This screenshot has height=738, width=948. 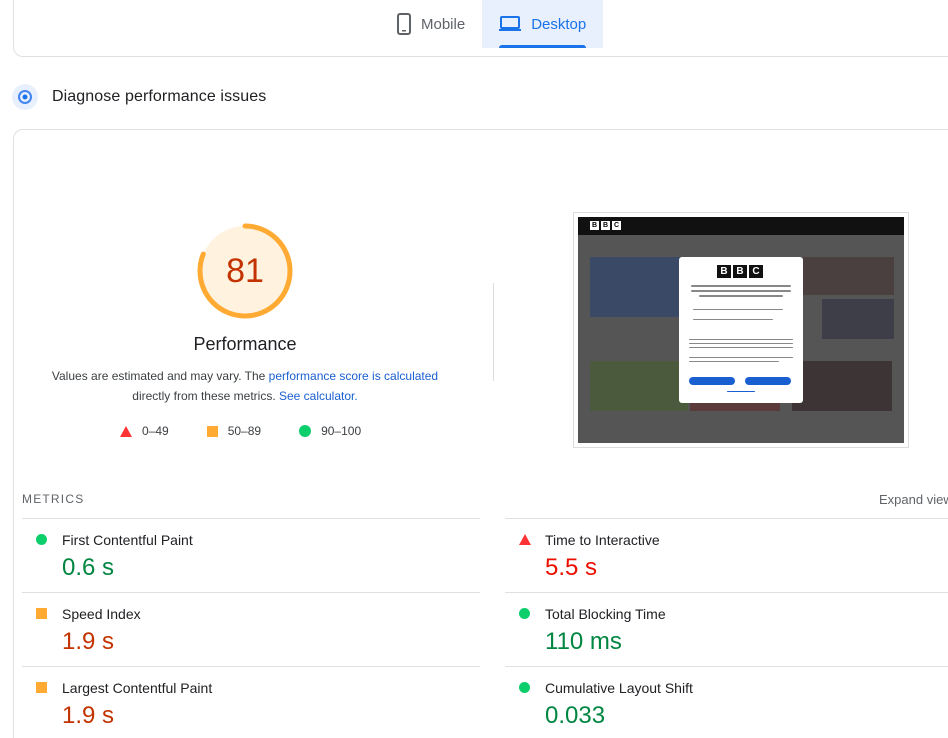 What do you see at coordinates (605, 225) in the screenshot?
I see `bbc-logo: BBC` at bounding box center [605, 225].